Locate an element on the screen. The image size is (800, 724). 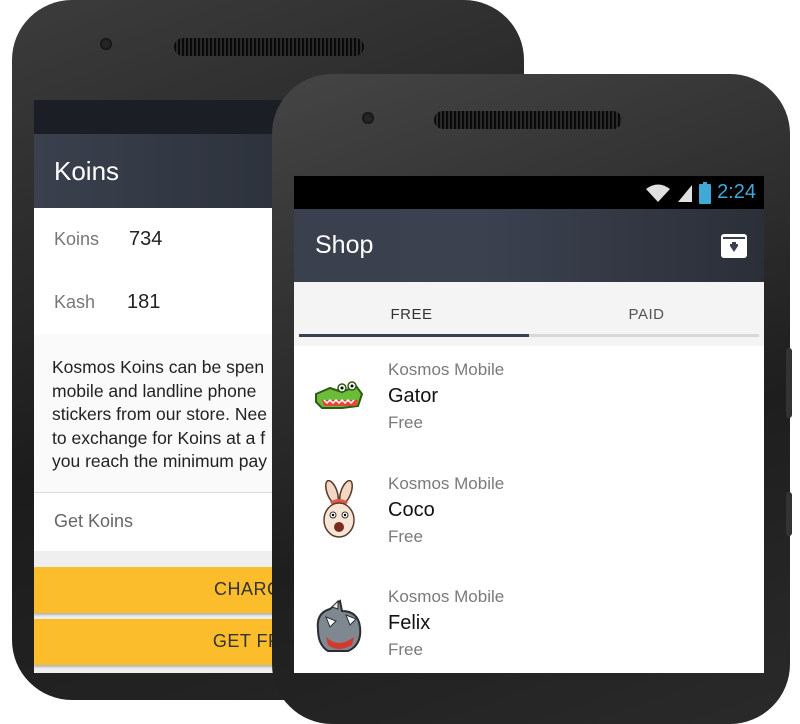
gator-sticker-icon is located at coordinates (339, 395).